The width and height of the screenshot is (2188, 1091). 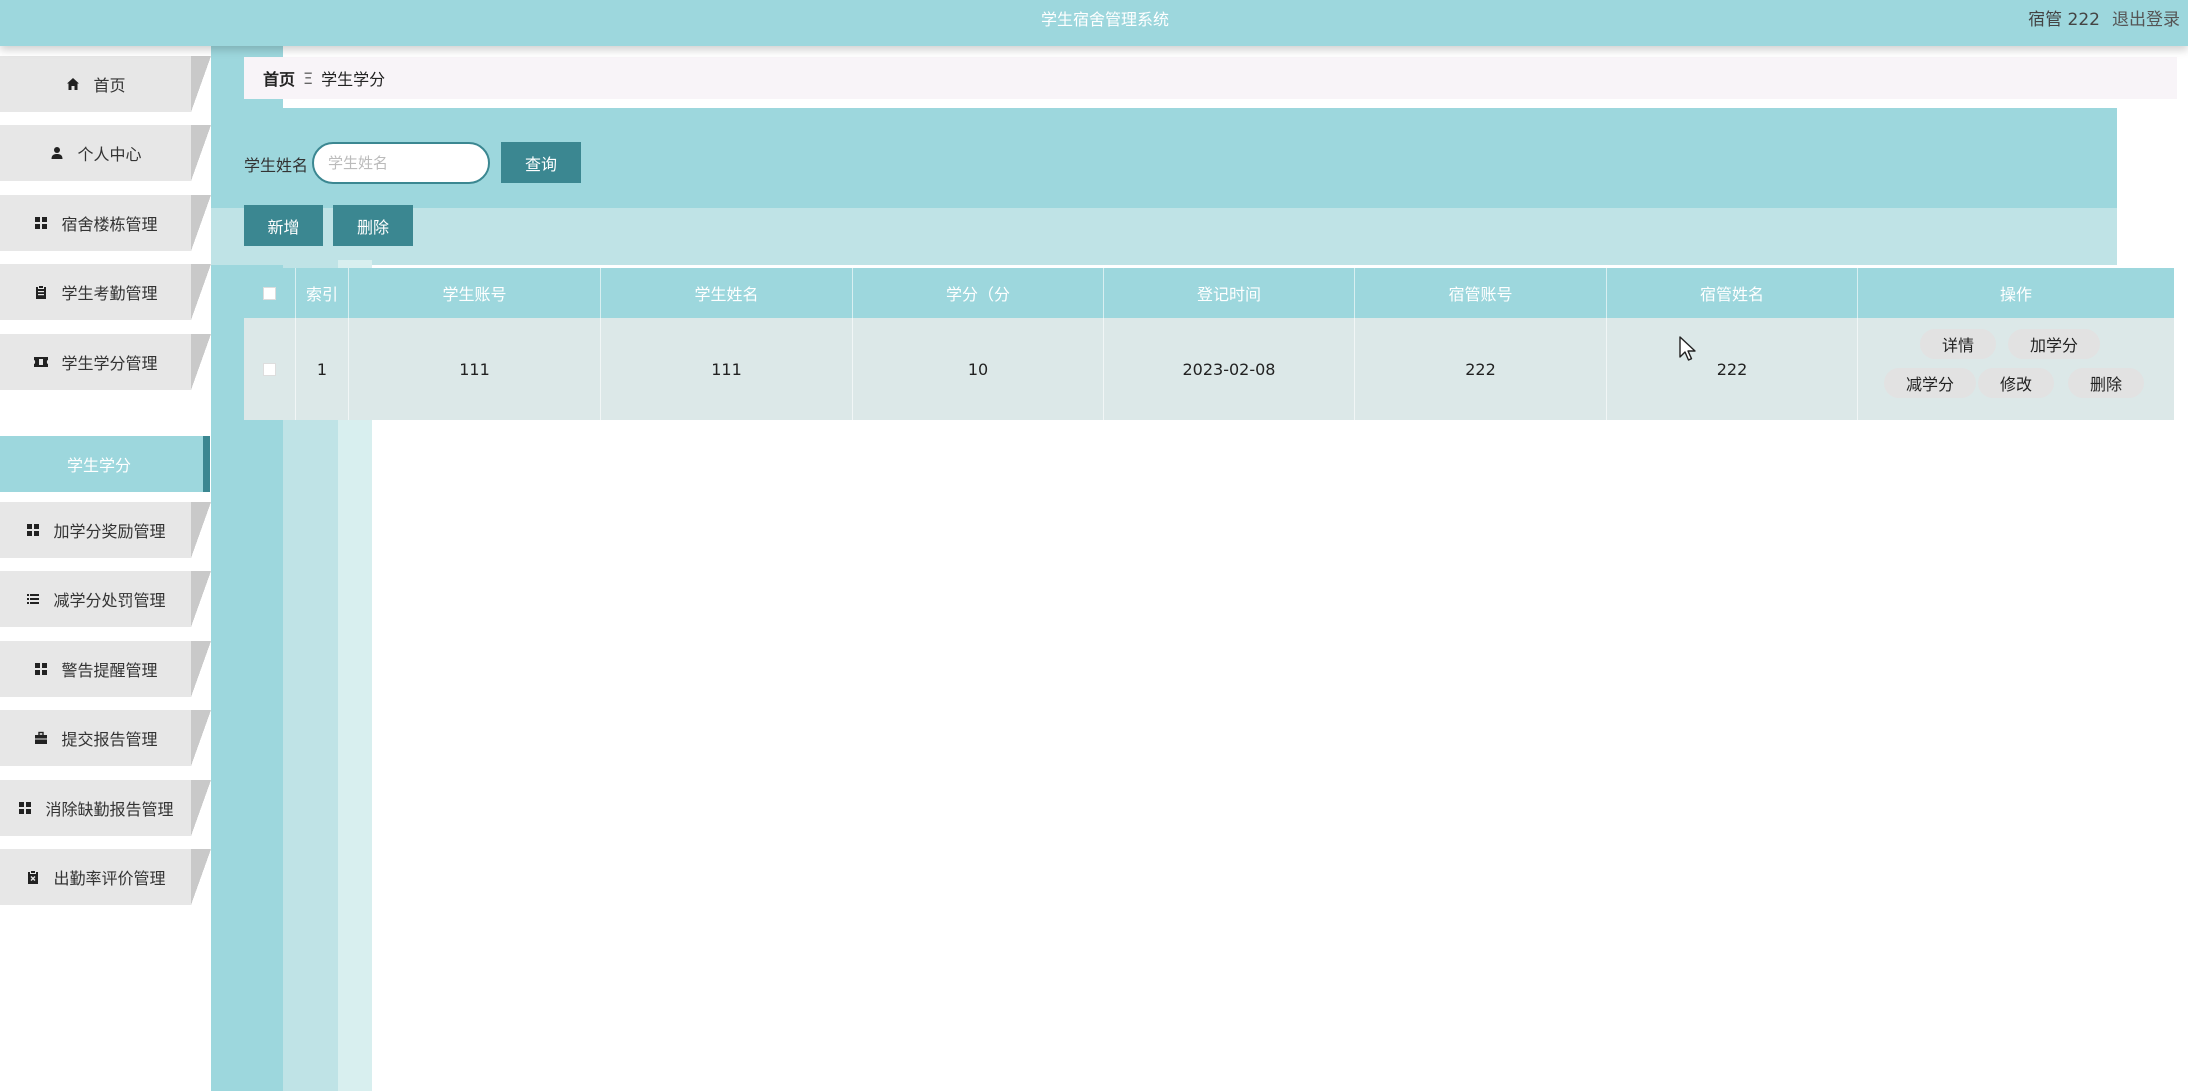 What do you see at coordinates (1687, 348) in the screenshot?
I see `mouse-cursor-icon` at bounding box center [1687, 348].